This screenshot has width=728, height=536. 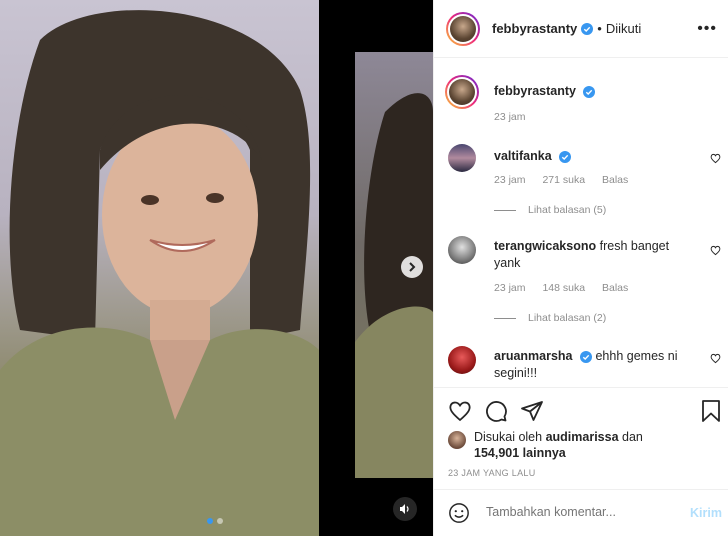 I want to click on add-comment-bar: Kirim, so click(x=581, y=512).